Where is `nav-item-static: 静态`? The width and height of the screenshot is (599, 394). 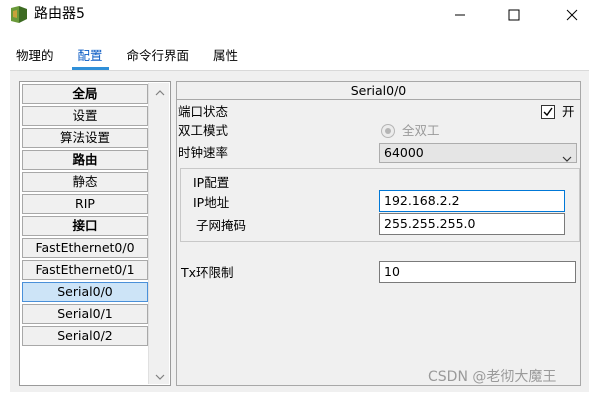
nav-item-static: 静态 is located at coordinates (85, 182).